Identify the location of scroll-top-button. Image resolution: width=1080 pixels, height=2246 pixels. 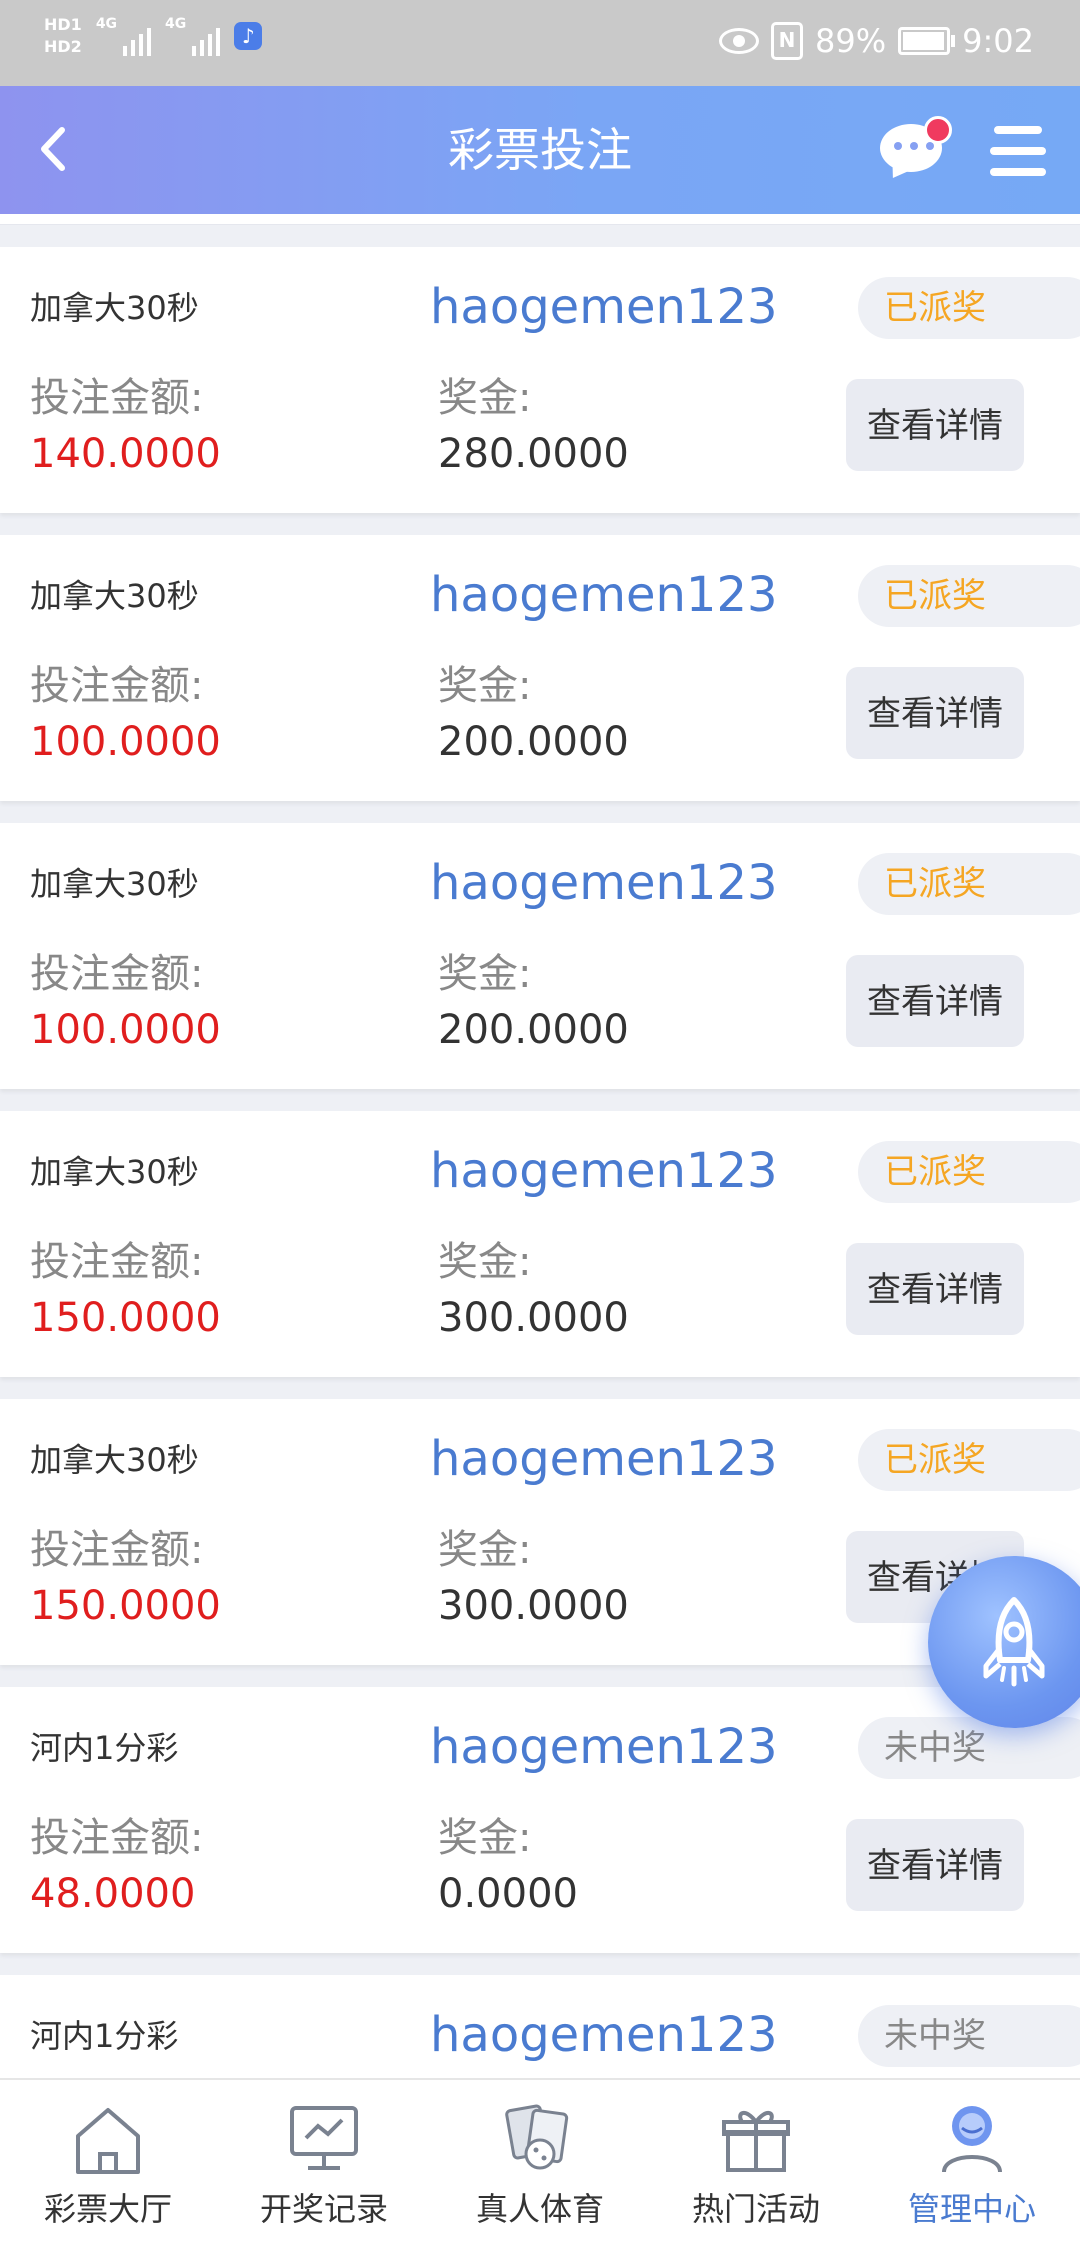
(1004, 1642).